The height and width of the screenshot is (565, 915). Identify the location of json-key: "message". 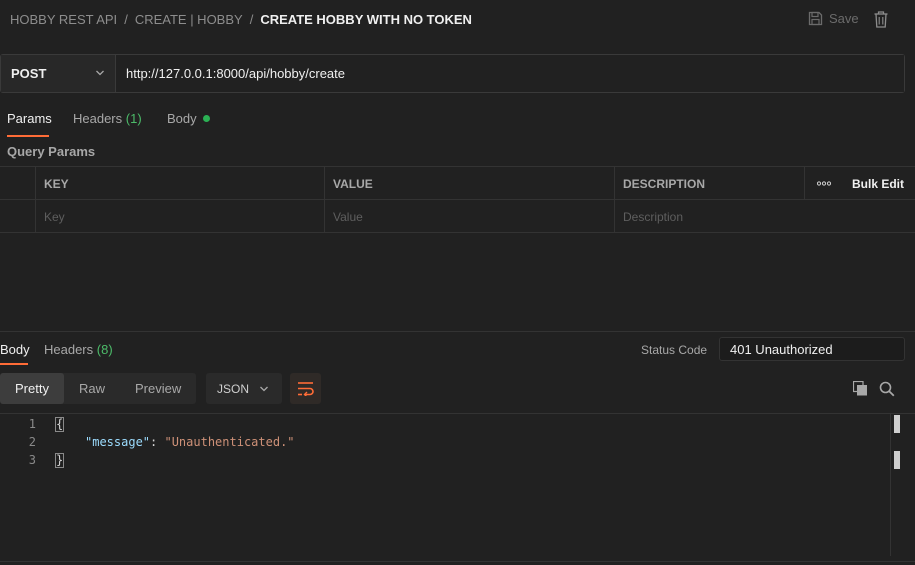
(118, 442).